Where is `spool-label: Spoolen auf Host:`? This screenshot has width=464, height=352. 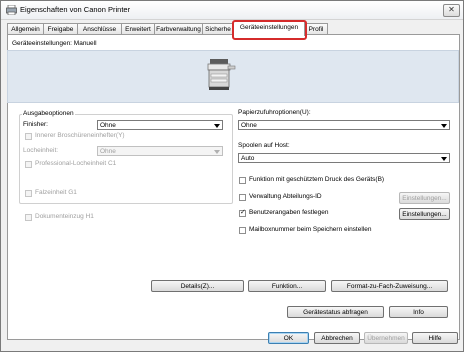
spool-label: Spoolen auf Host: is located at coordinates (264, 145).